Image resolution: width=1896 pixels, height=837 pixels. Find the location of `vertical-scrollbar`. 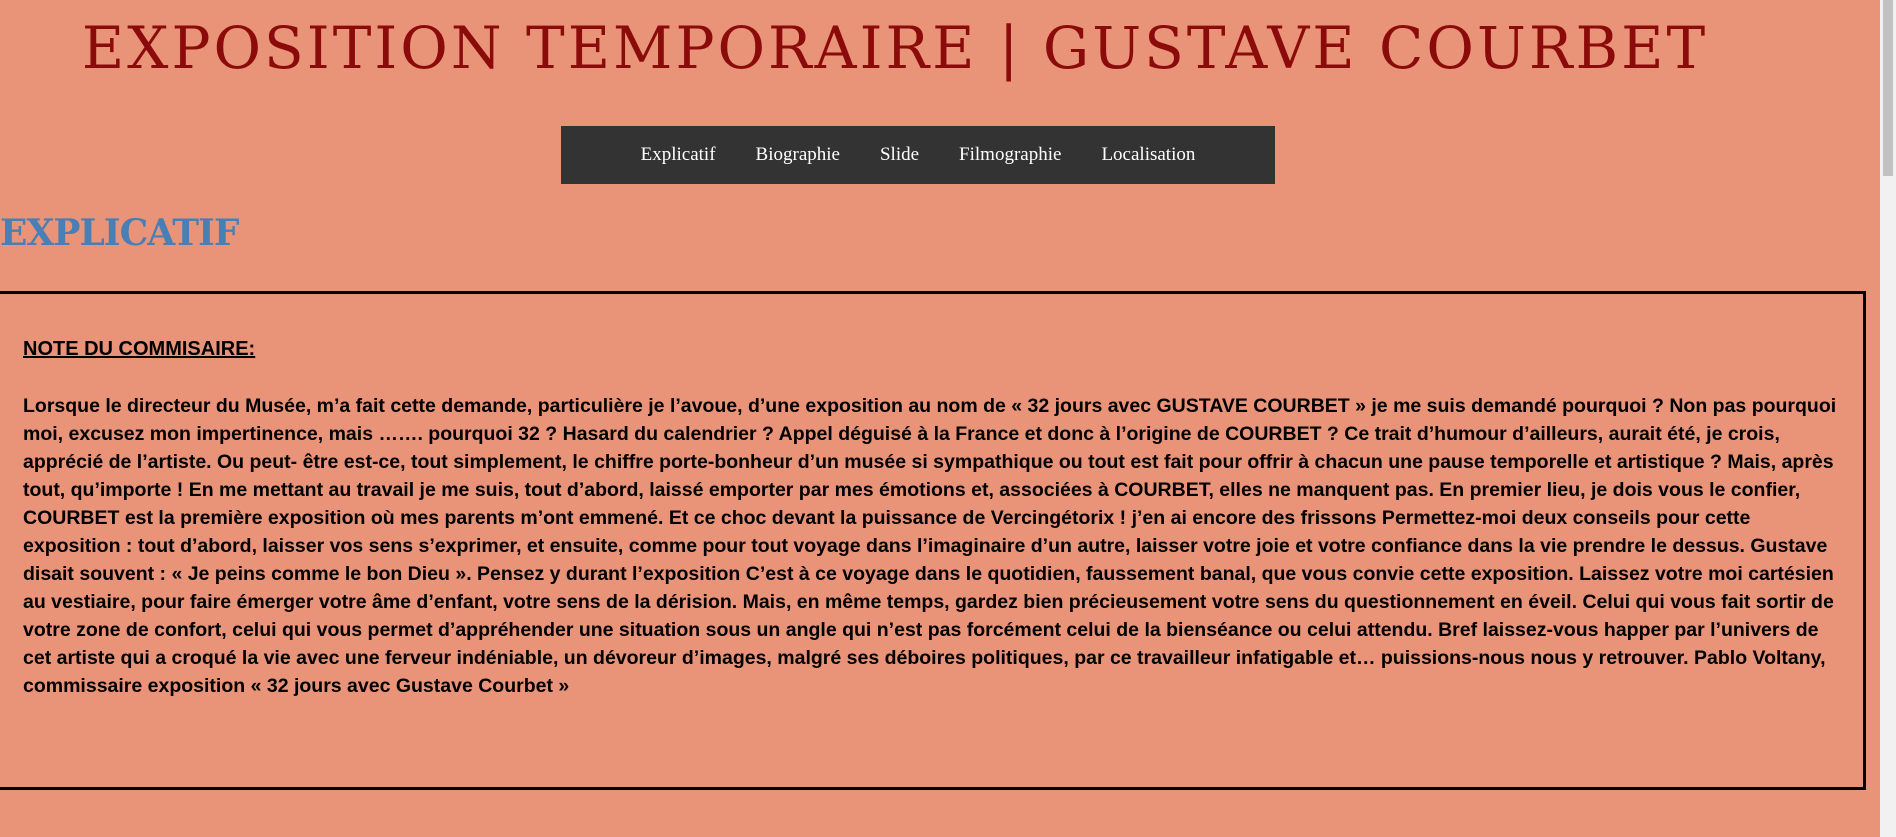

vertical-scrollbar is located at coordinates (1888, 418).